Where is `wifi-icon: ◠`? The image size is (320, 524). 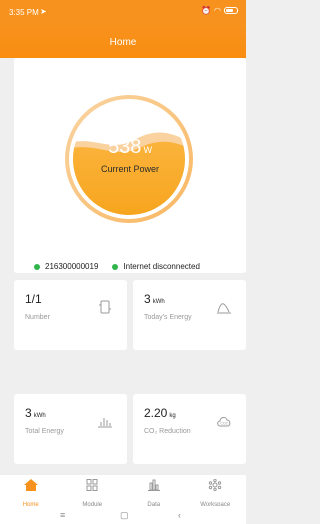 wifi-icon: ◠ is located at coordinates (217, 10).